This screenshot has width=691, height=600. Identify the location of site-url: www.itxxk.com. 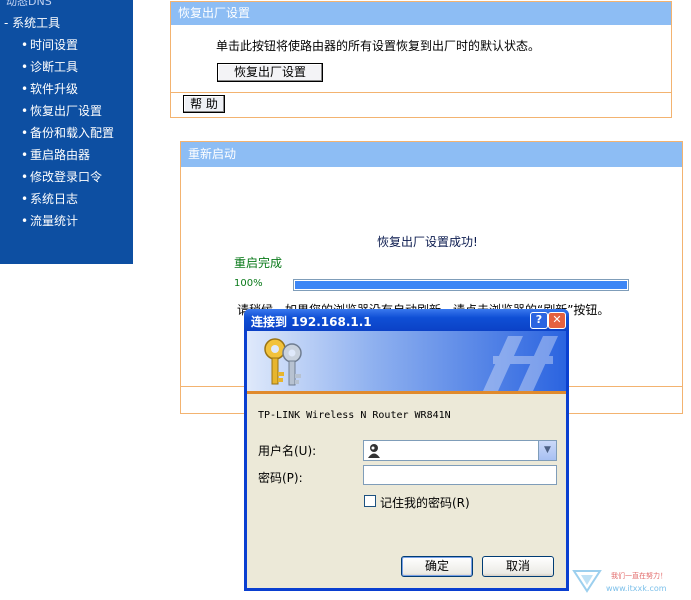
(636, 588).